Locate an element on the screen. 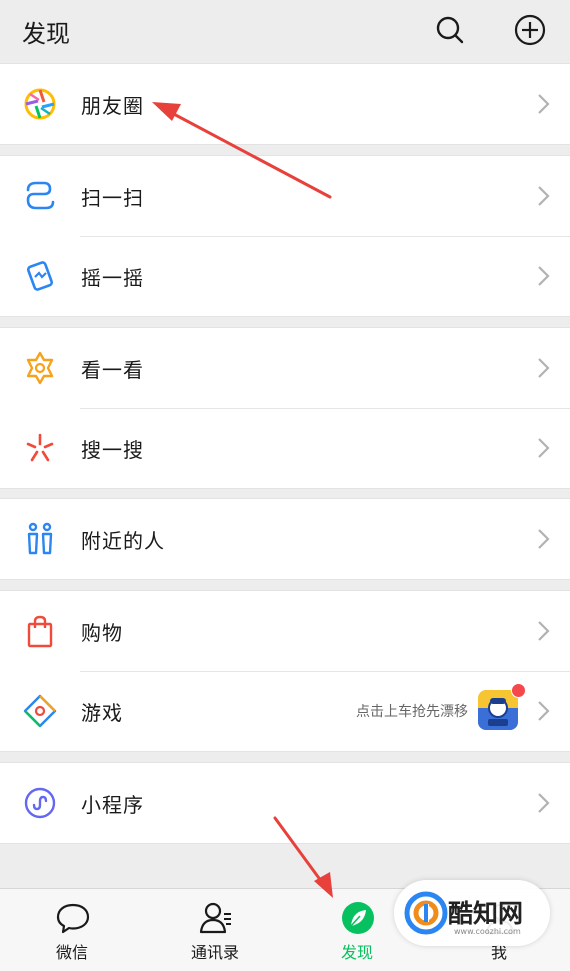 Image resolution: width=570 pixels, height=971 pixels. menu-item-label: 扫一扫 is located at coordinates (112, 198).